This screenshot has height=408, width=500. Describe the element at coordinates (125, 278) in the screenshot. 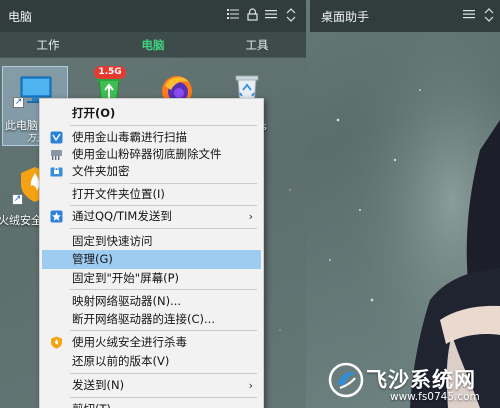

I see `menu-item-label: 固定到"开始"屏幕(P)` at that location.